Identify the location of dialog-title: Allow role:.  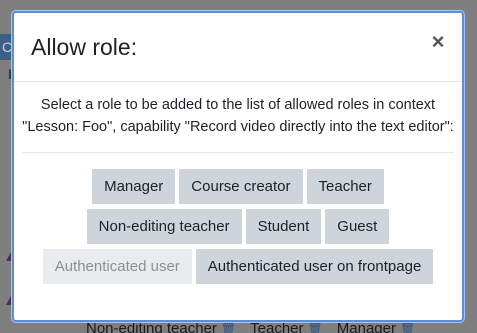
(84, 47).